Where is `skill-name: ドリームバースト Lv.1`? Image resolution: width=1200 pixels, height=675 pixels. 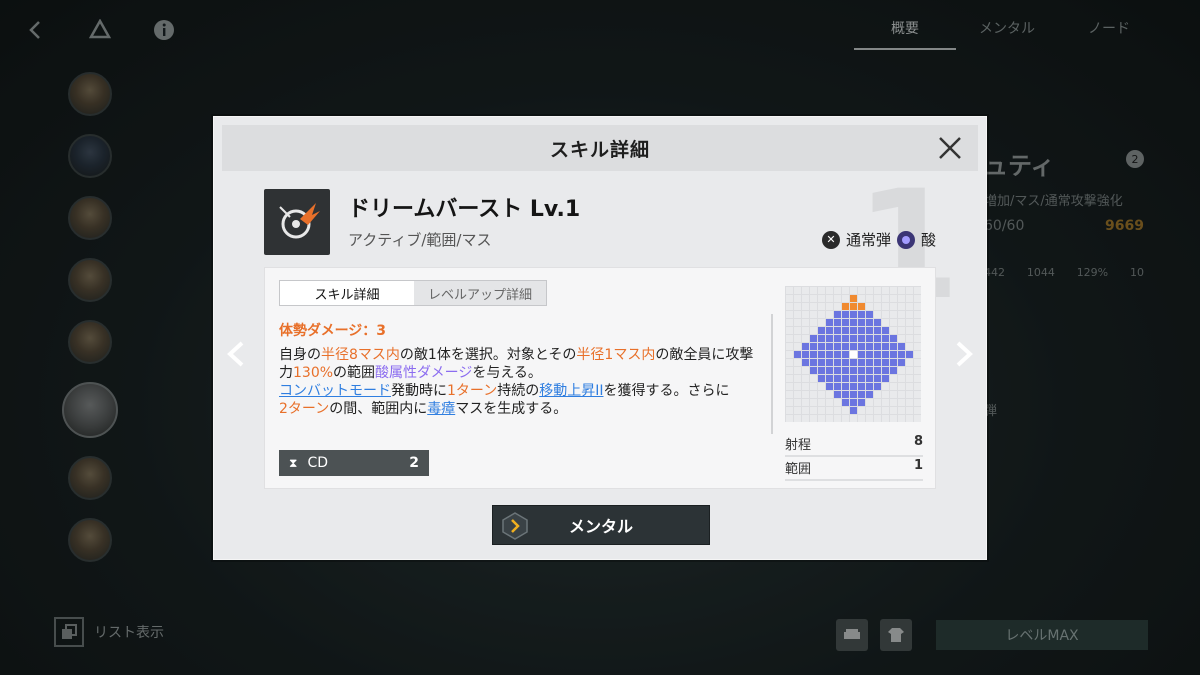
skill-name: ドリームバースト Lv.1 is located at coordinates (464, 209).